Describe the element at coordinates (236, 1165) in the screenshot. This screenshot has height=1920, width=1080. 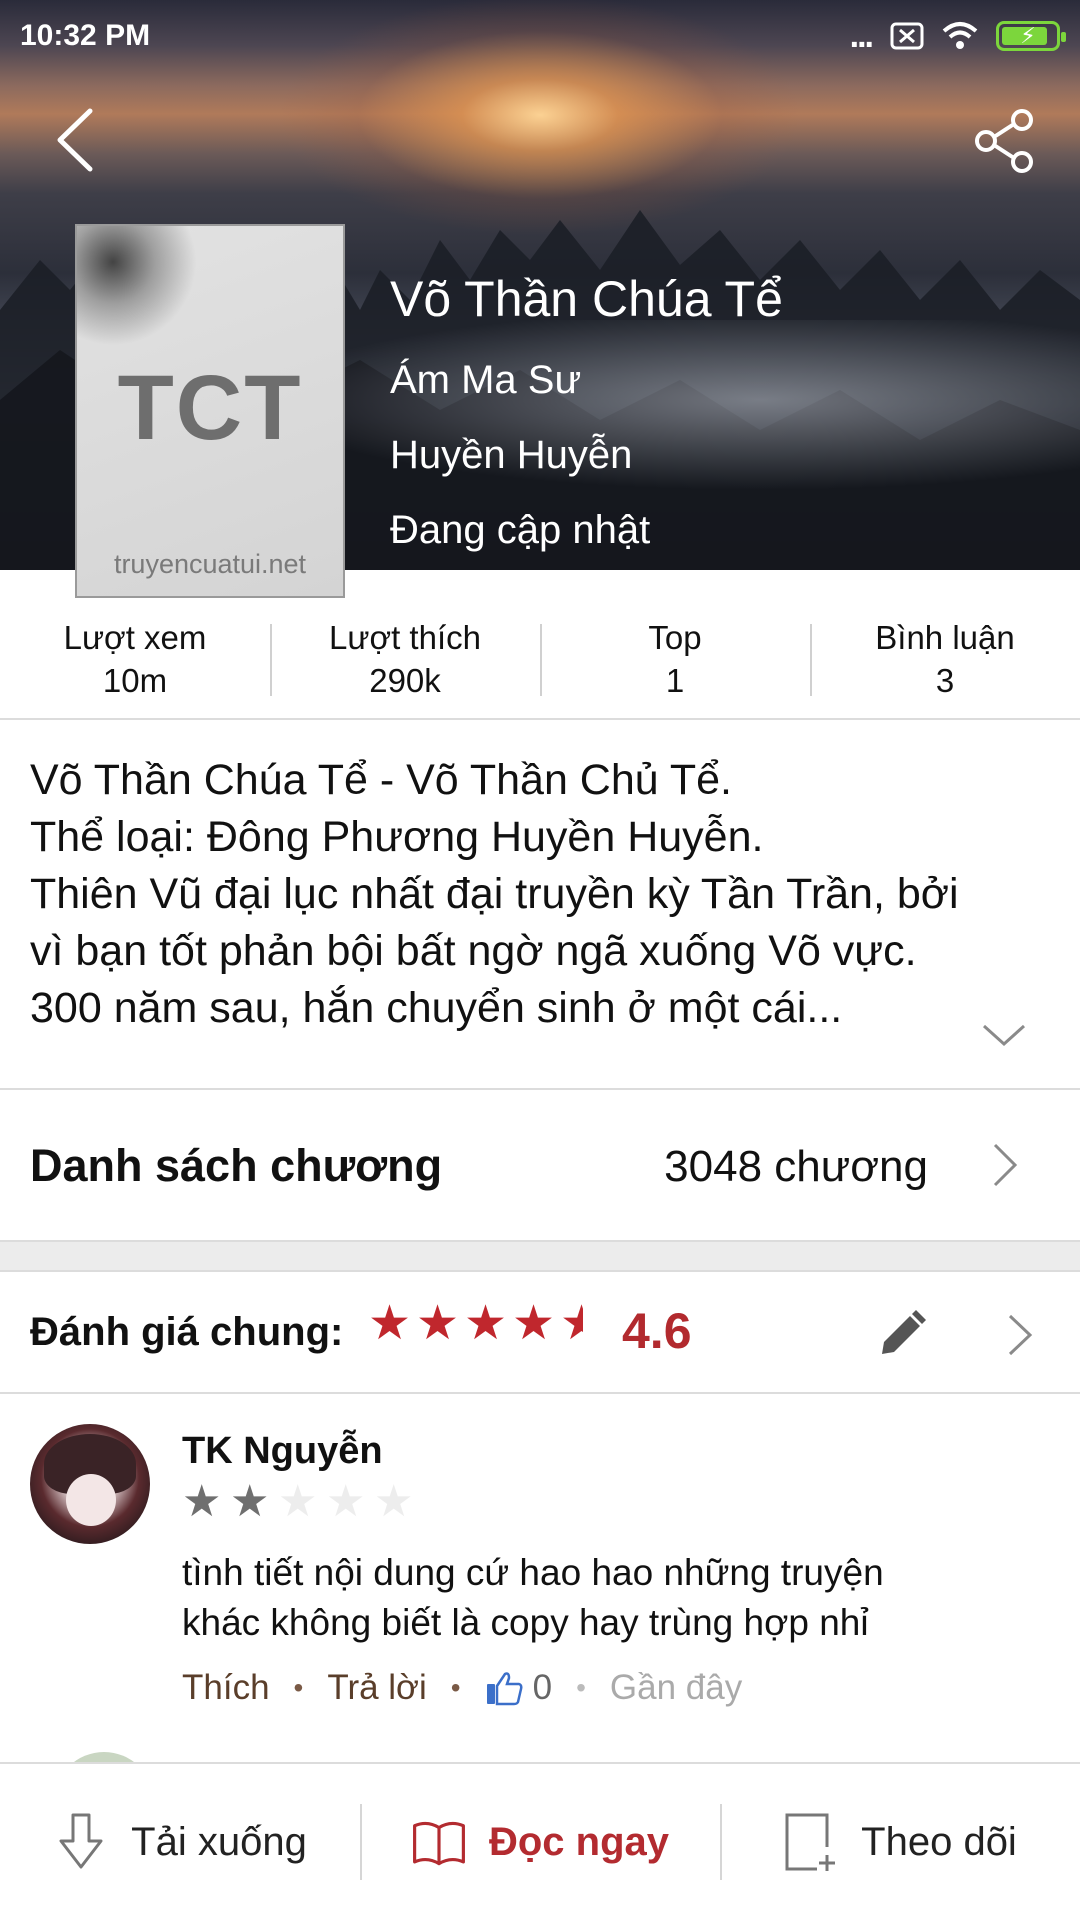
I see `chapter-list-label: Danh sách chương` at that location.